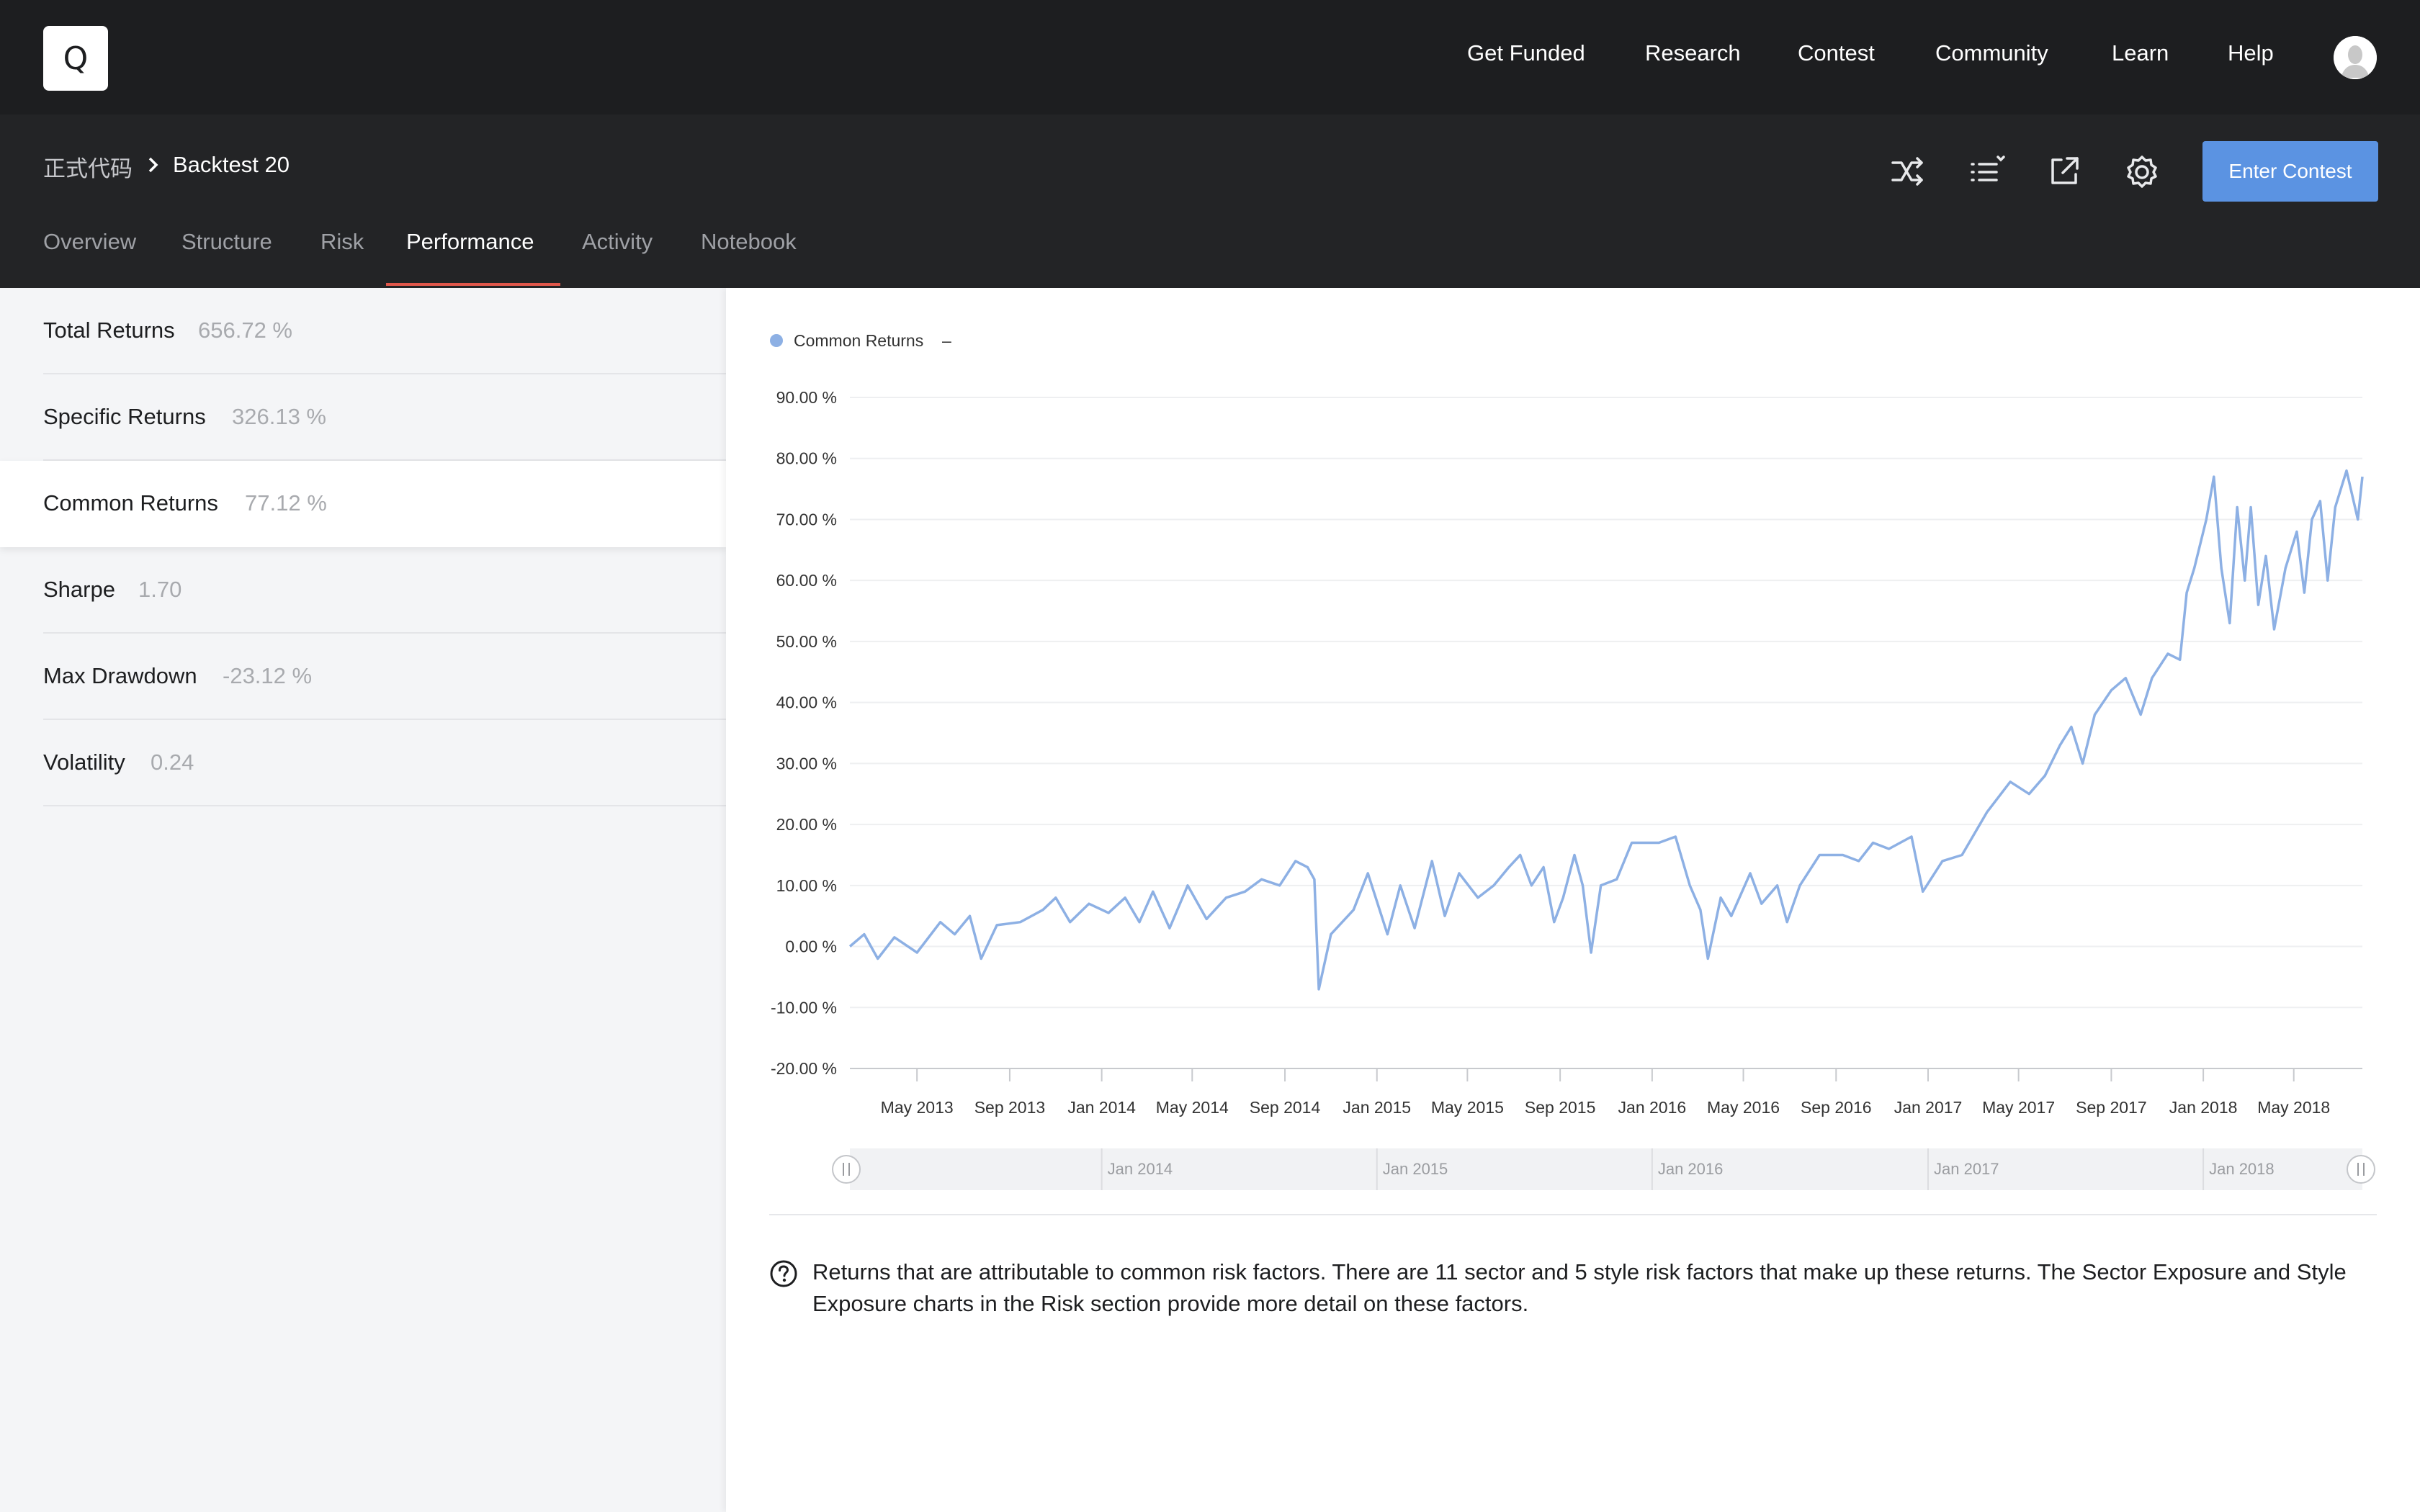 The image size is (2420, 1512). What do you see at coordinates (1377, 1107) in the screenshot?
I see `x-tick-label: Jan 2015` at bounding box center [1377, 1107].